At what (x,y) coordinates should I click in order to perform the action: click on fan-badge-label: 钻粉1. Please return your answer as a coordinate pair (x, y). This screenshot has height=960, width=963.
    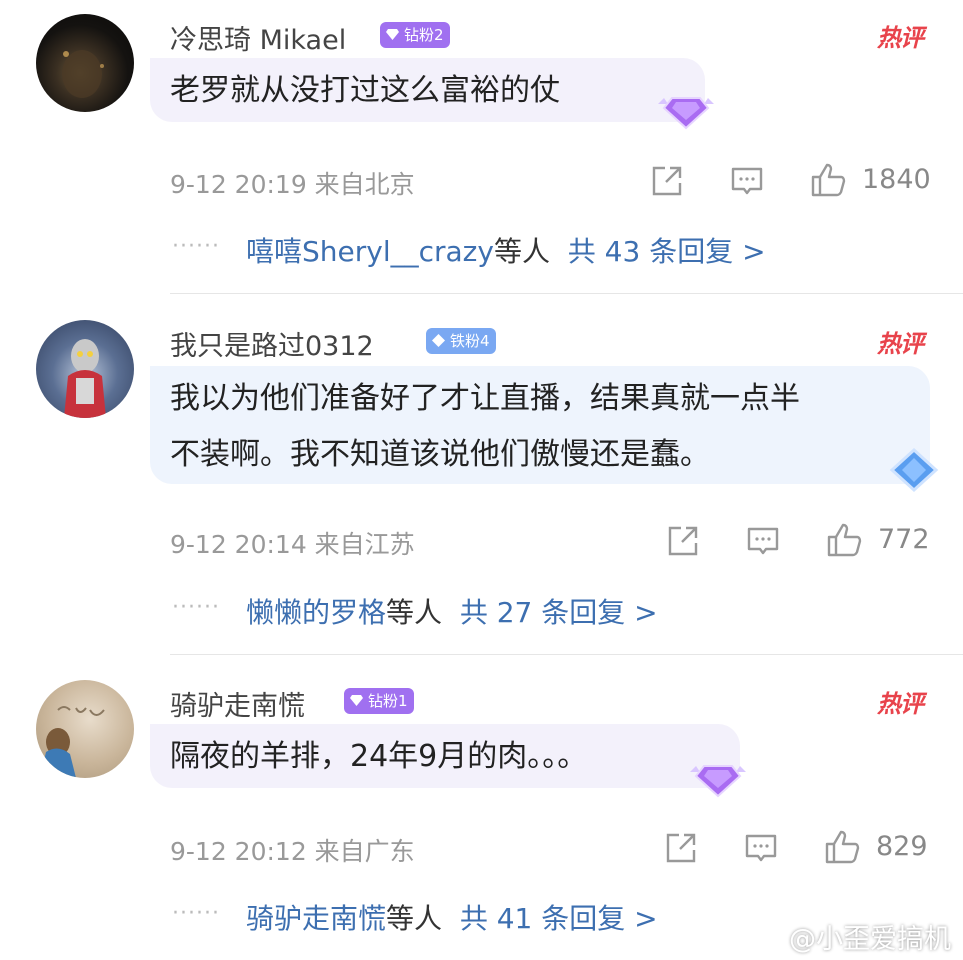
    Looking at the image, I should click on (388, 701).